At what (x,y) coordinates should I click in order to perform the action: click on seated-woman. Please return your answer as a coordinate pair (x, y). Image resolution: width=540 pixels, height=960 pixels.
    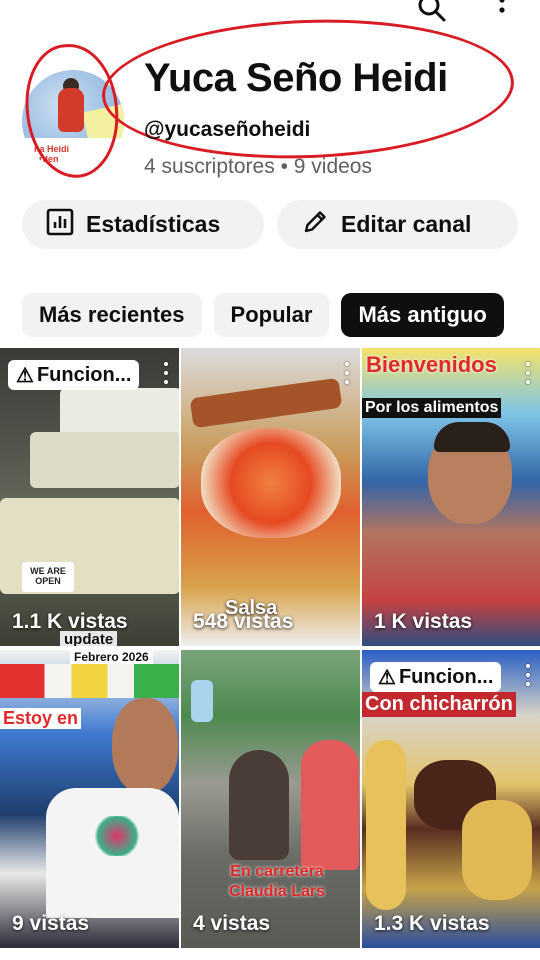
    Looking at the image, I should click on (259, 805).